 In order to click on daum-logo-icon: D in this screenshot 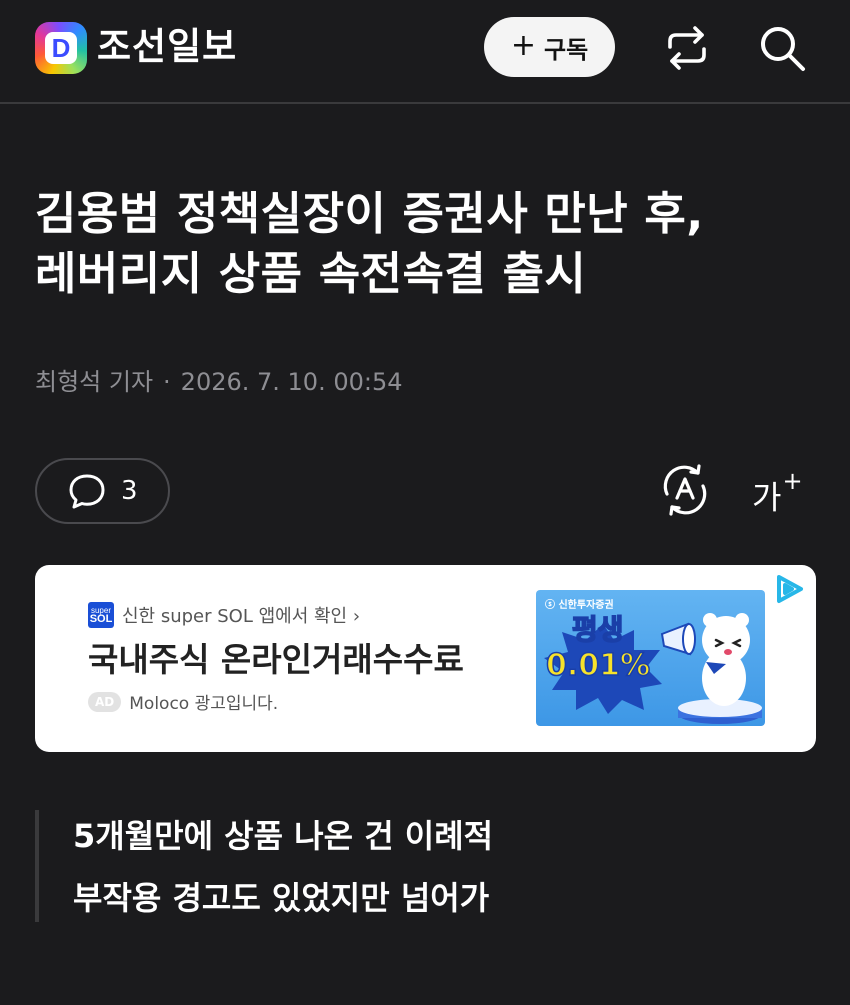, I will do `click(61, 48)`.